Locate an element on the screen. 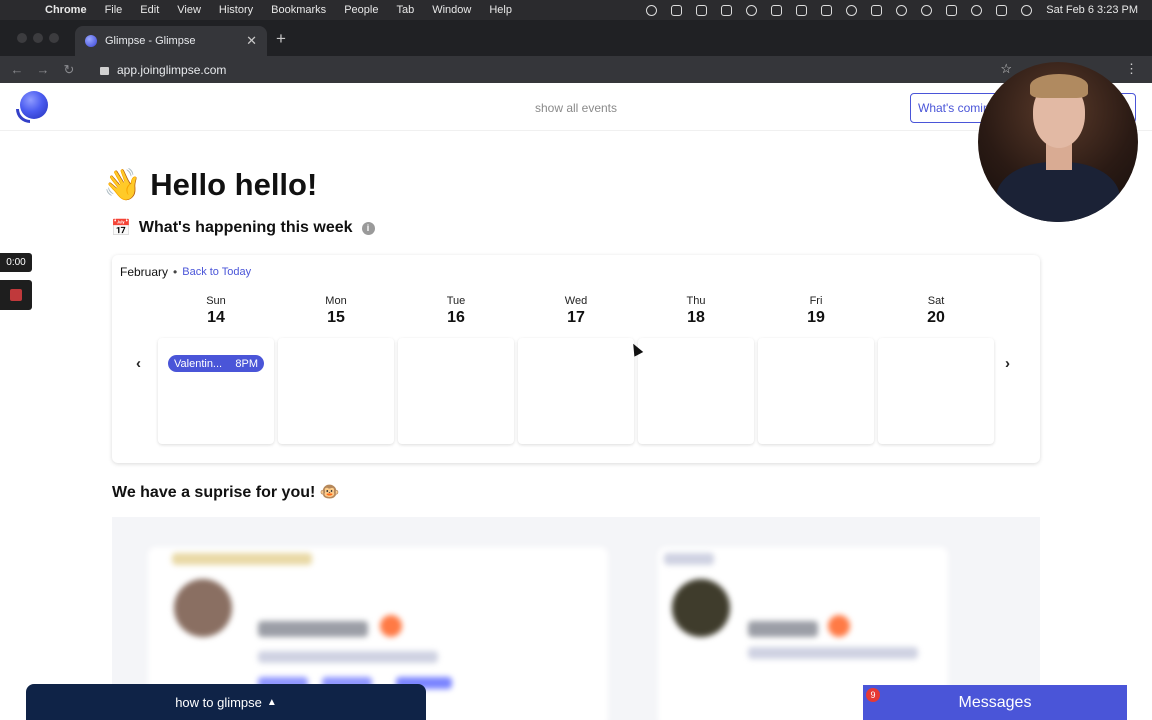 Image resolution: width=1152 pixels, height=720 pixels. messages-label: Messages is located at coordinates (995, 702).